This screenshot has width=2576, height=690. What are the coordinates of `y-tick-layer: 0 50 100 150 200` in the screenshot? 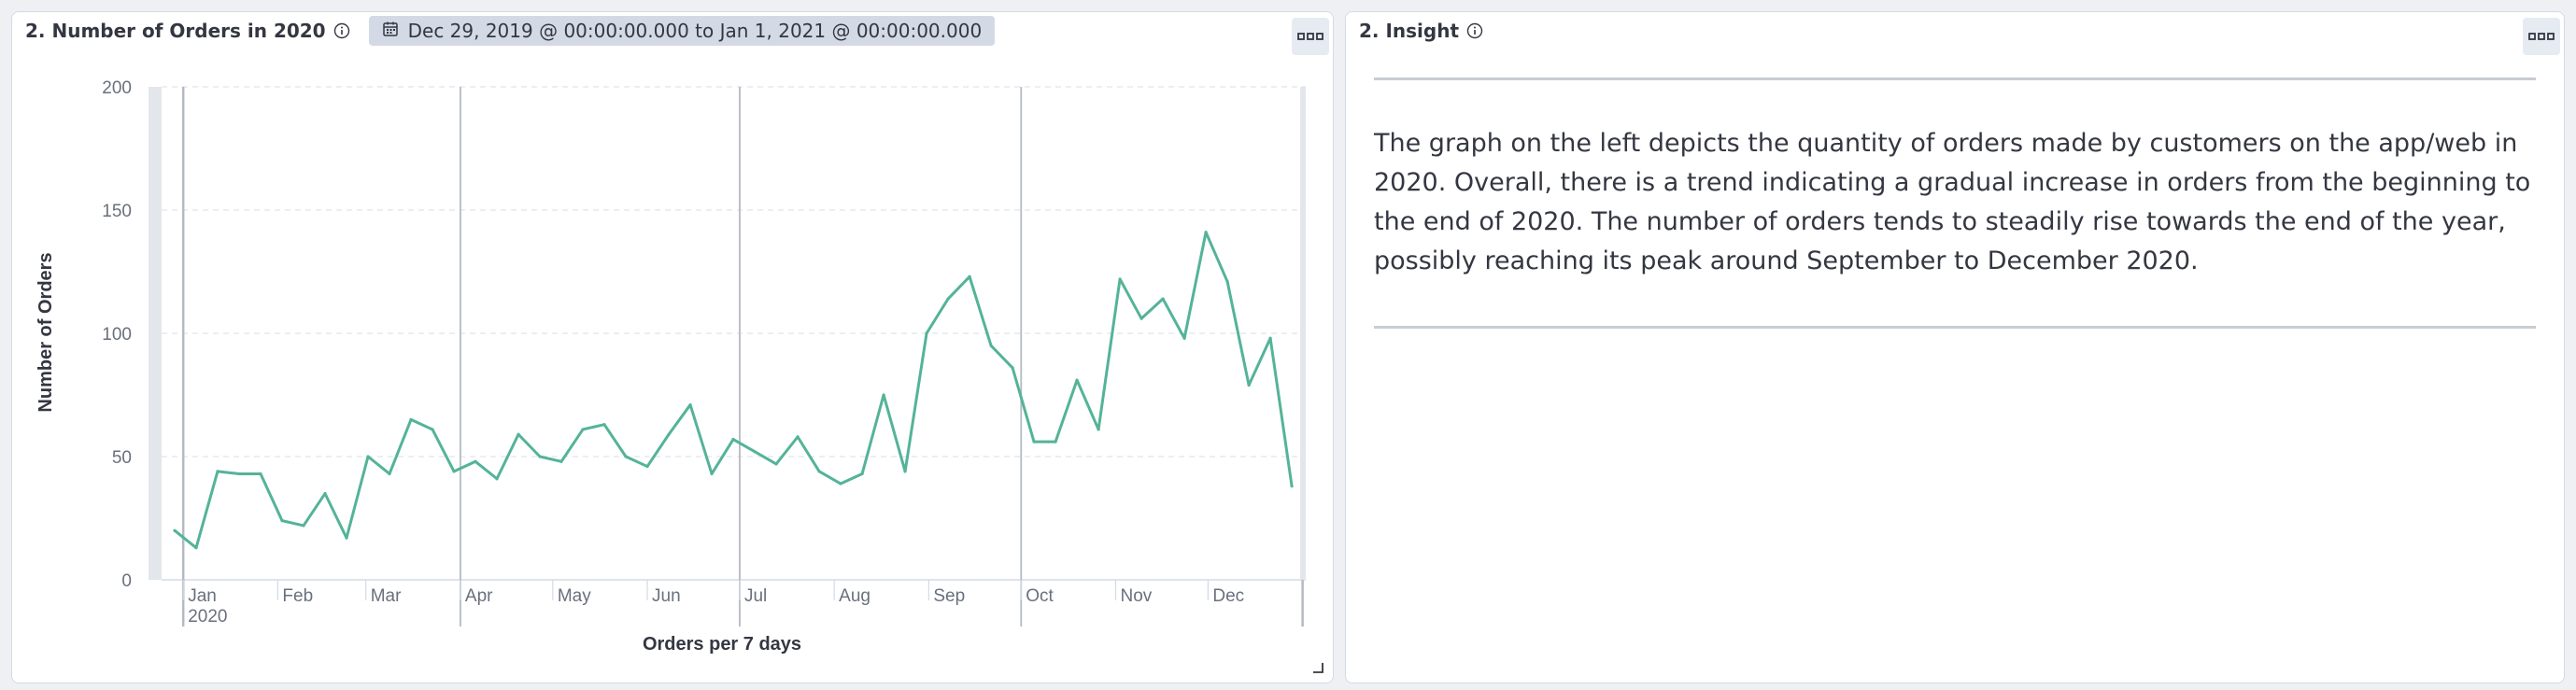 It's located at (117, 334).